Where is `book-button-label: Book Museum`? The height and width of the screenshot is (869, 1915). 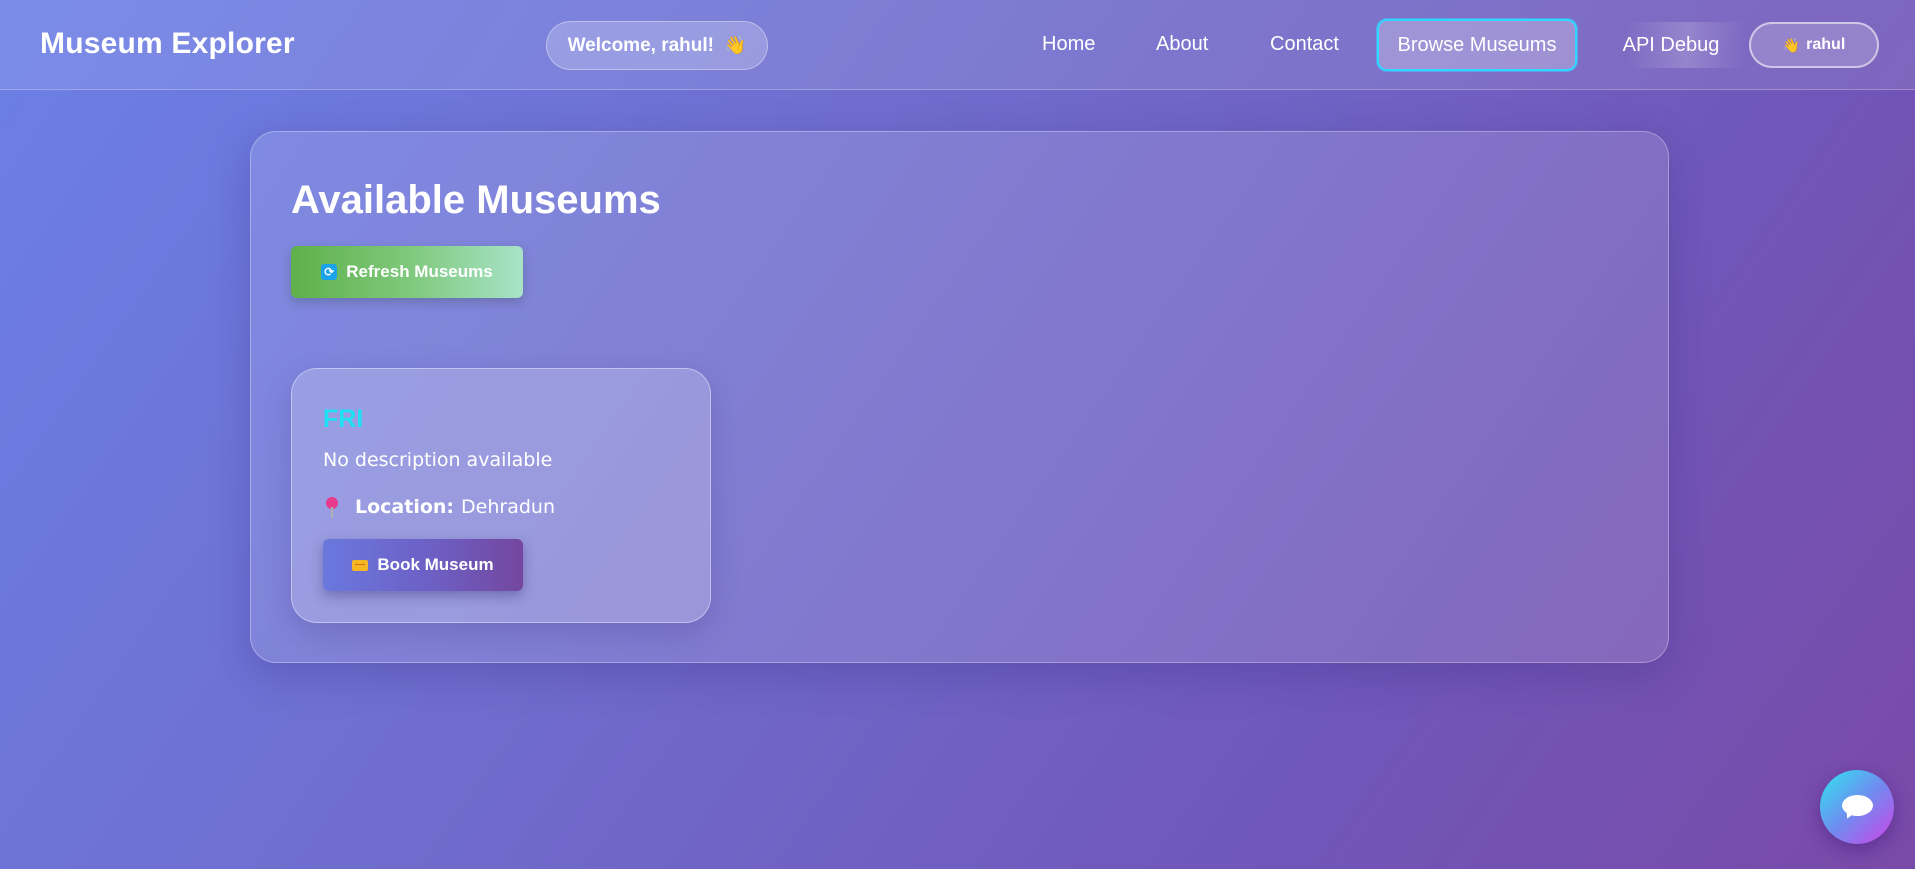
book-button-label: Book Museum is located at coordinates (435, 564).